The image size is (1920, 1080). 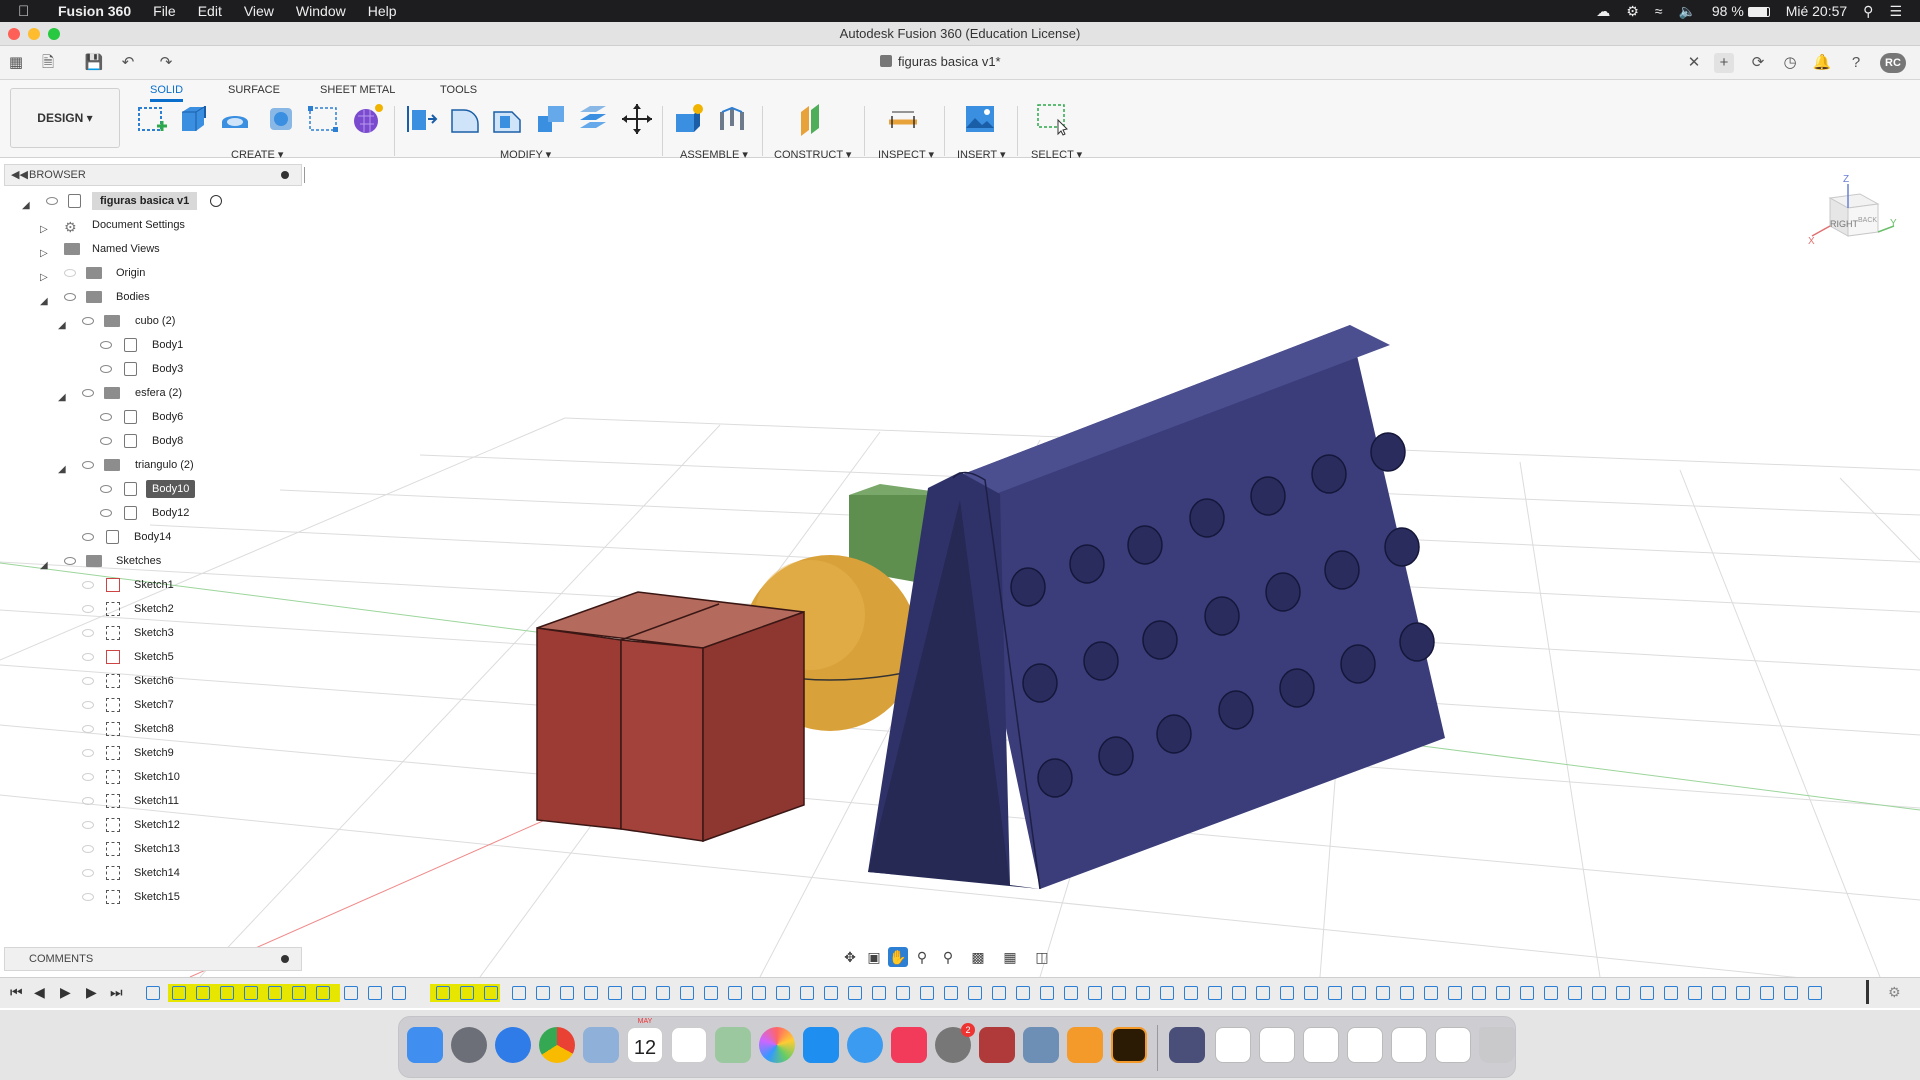 I want to click on browser-body: Body12, so click(x=119, y=513).